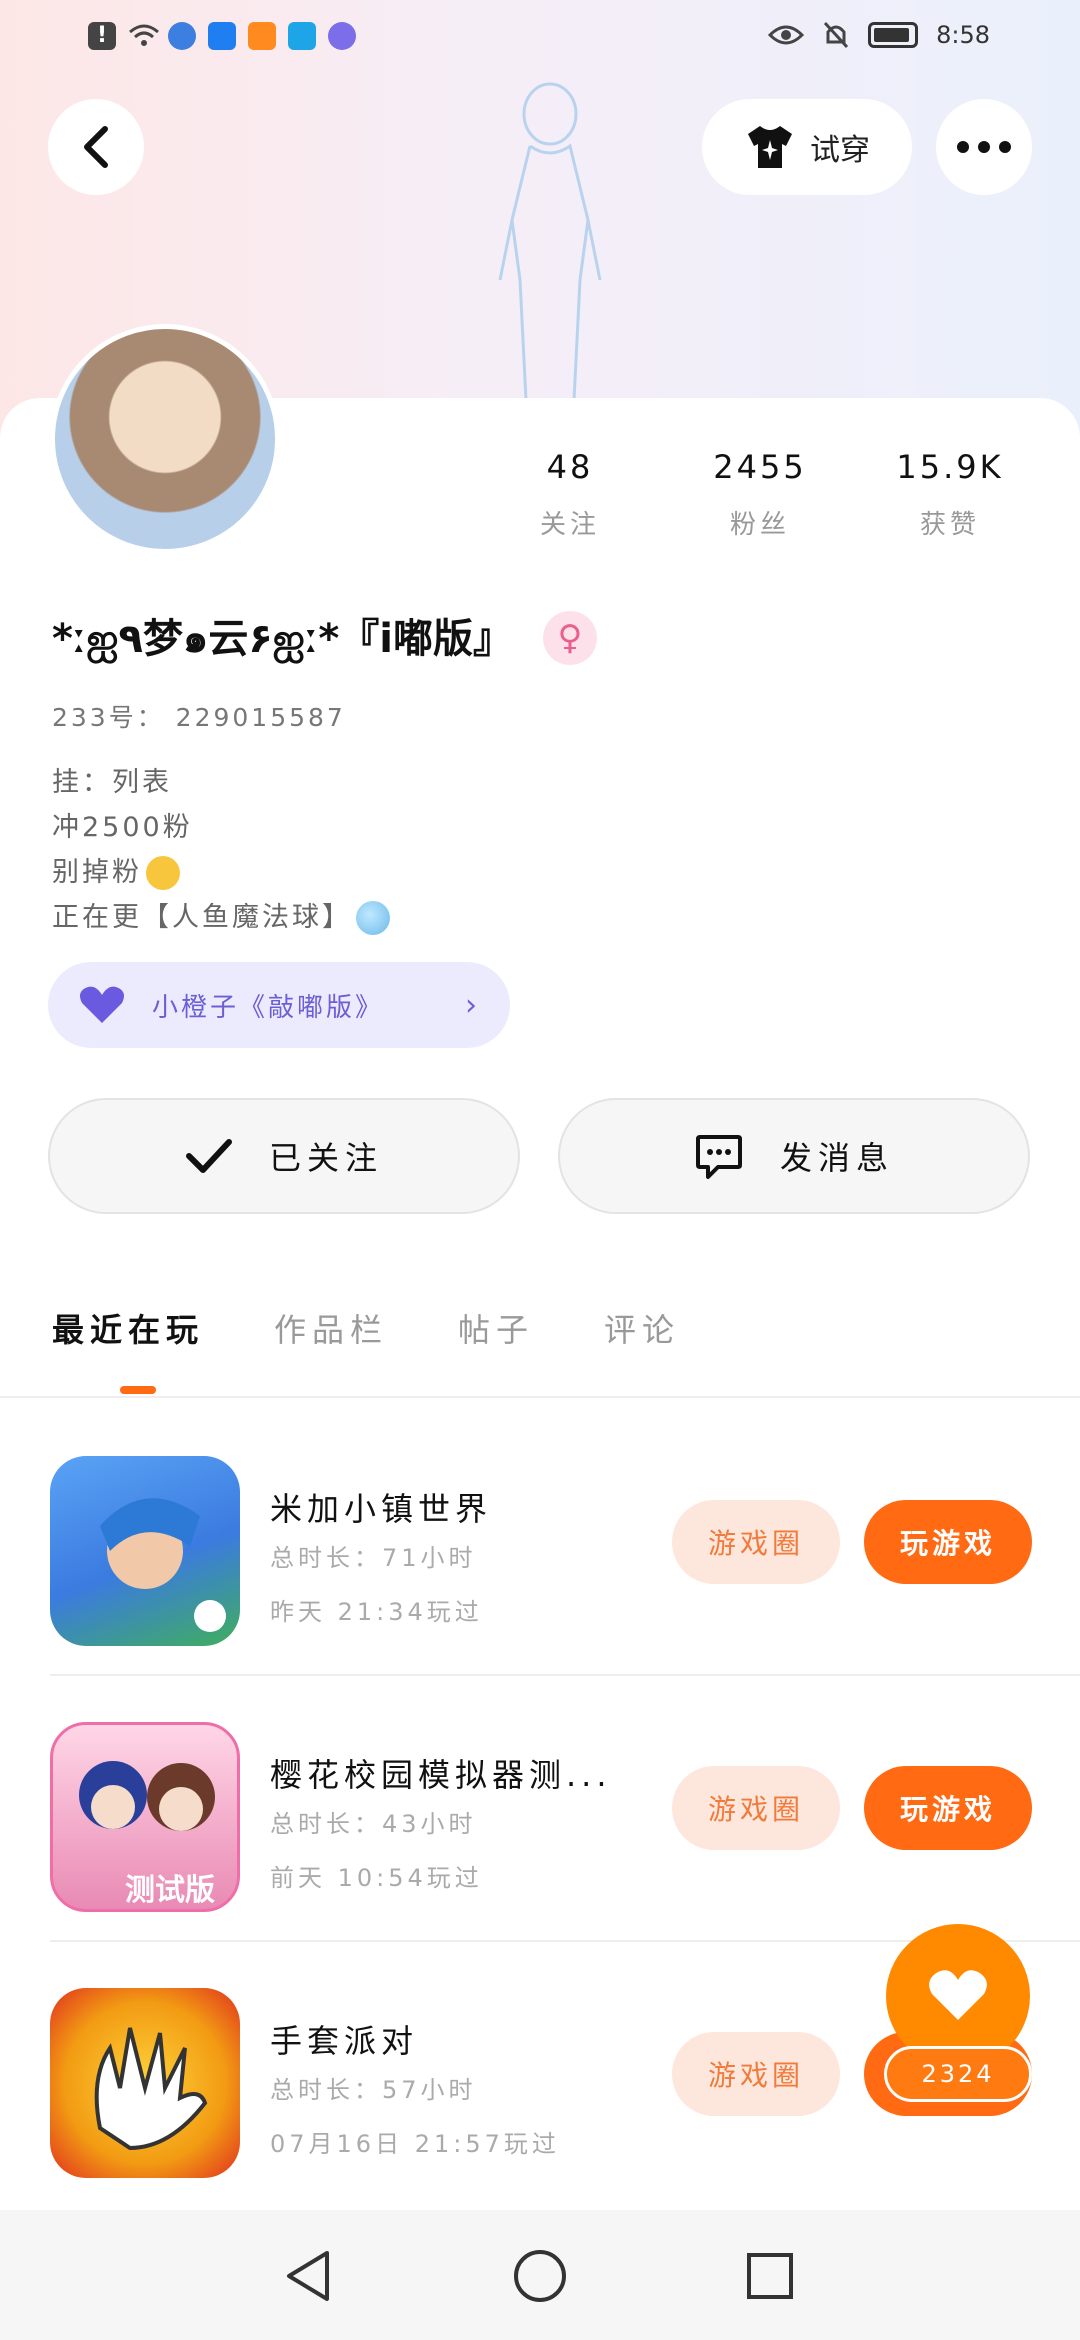 Image resolution: width=1080 pixels, height=2340 pixels. Describe the element at coordinates (163, 872) in the screenshot. I see `fist-emoji-icon` at that location.